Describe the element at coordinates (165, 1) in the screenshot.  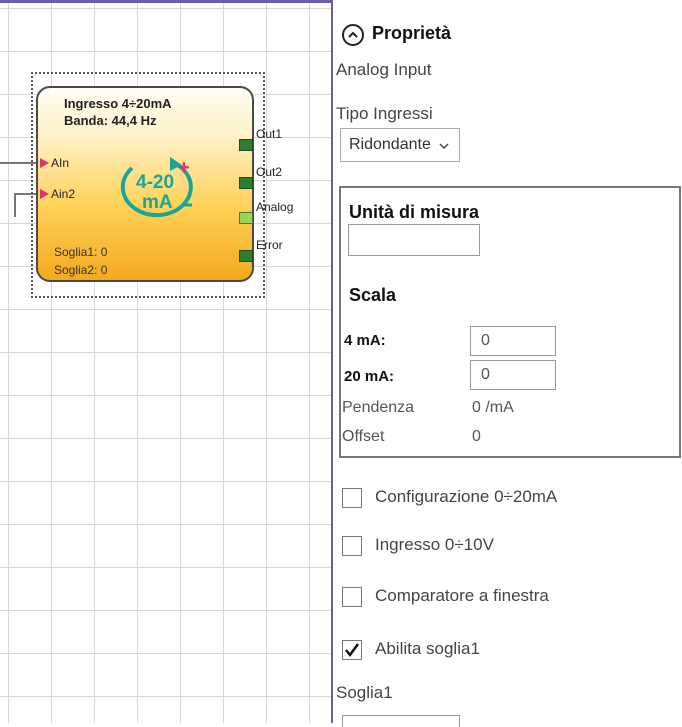
I see `canvas-top-border` at that location.